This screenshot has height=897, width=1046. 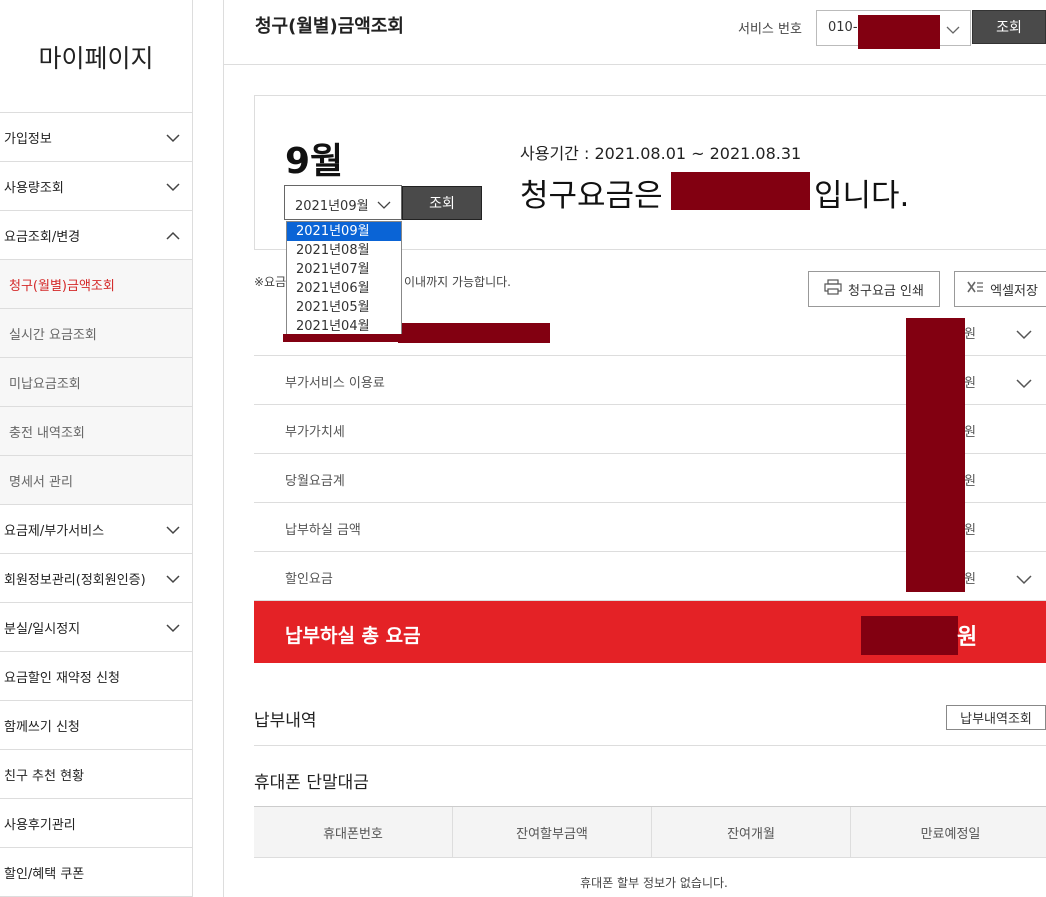 What do you see at coordinates (41, 482) in the screenshot?
I see `sidebar-item-label: 명세서 관리` at bounding box center [41, 482].